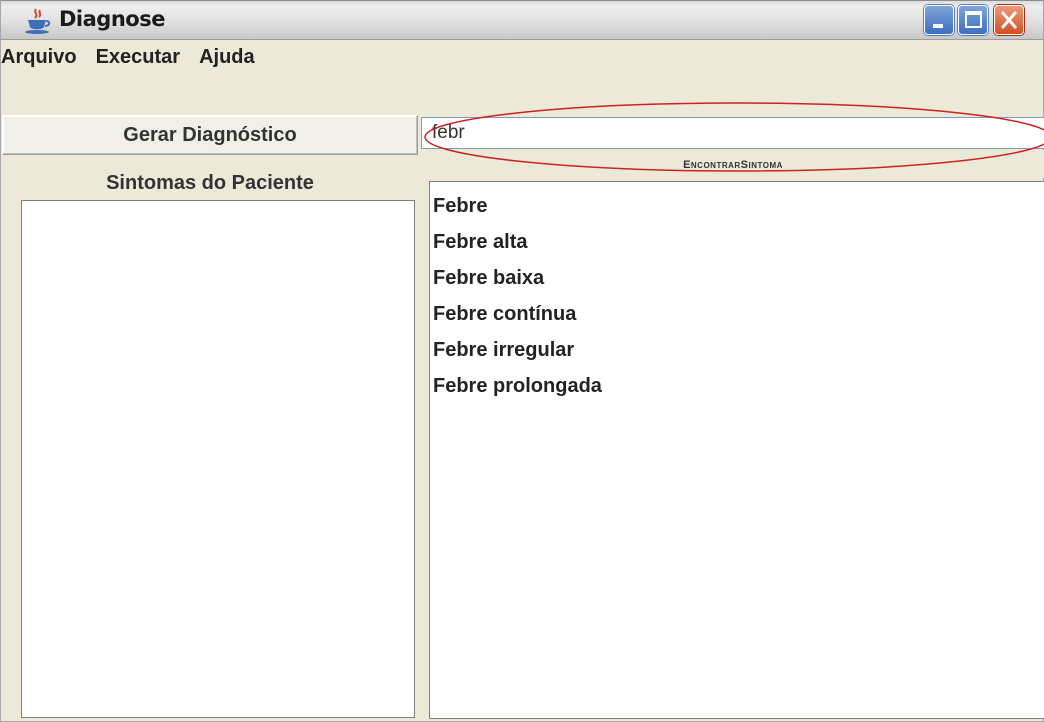  What do you see at coordinates (737, 210) in the screenshot?
I see `list-item: Febre` at bounding box center [737, 210].